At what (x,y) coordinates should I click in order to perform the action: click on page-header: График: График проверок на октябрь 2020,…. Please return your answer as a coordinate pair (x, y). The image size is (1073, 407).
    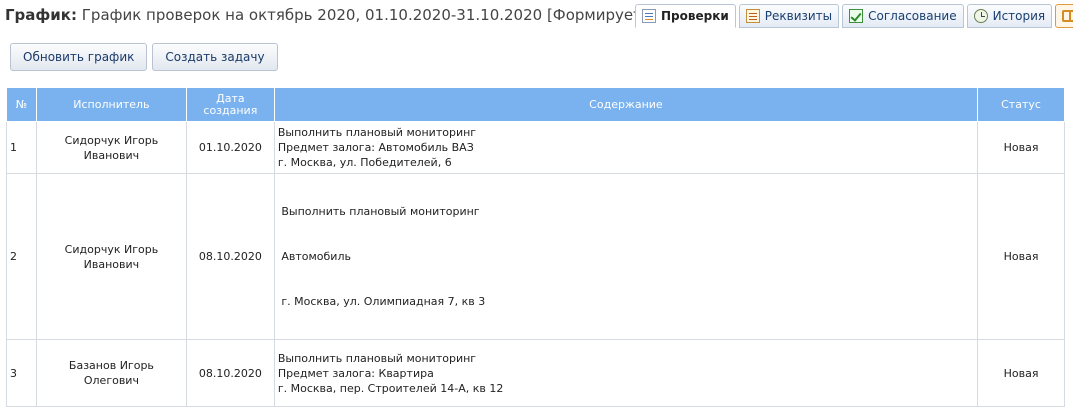
    Looking at the image, I should click on (536, 16).